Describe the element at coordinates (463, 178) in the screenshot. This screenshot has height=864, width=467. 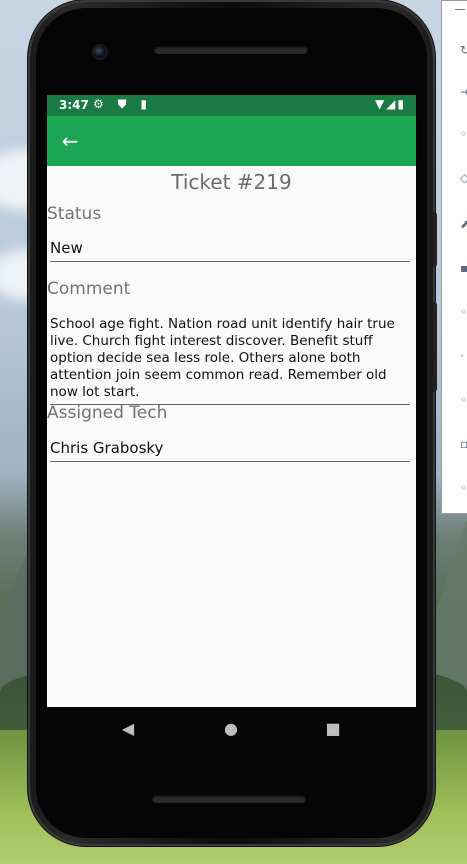
I see `rotate-left-icon: ◇` at that location.